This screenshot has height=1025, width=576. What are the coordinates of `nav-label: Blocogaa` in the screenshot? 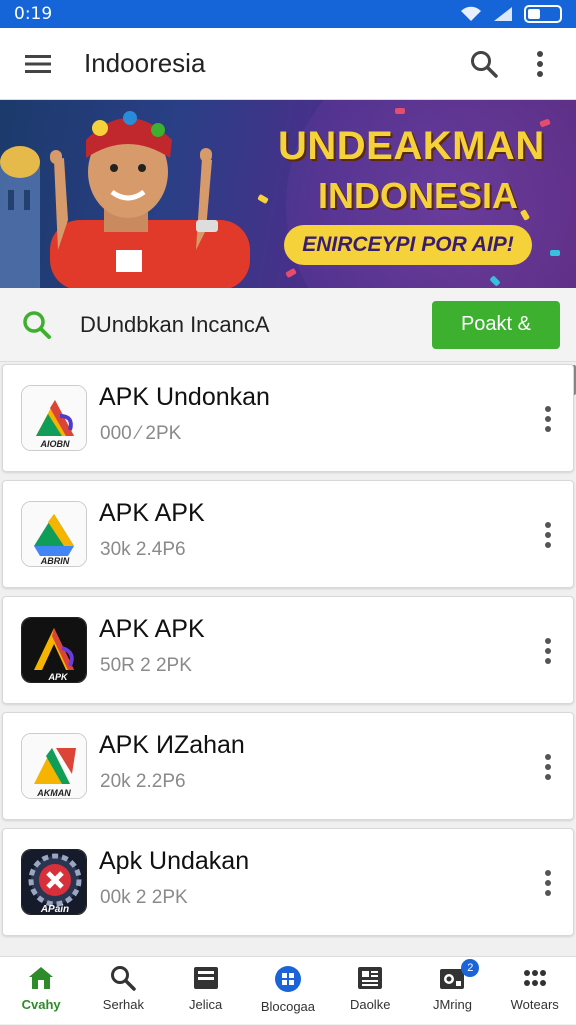 It's located at (288, 1006).